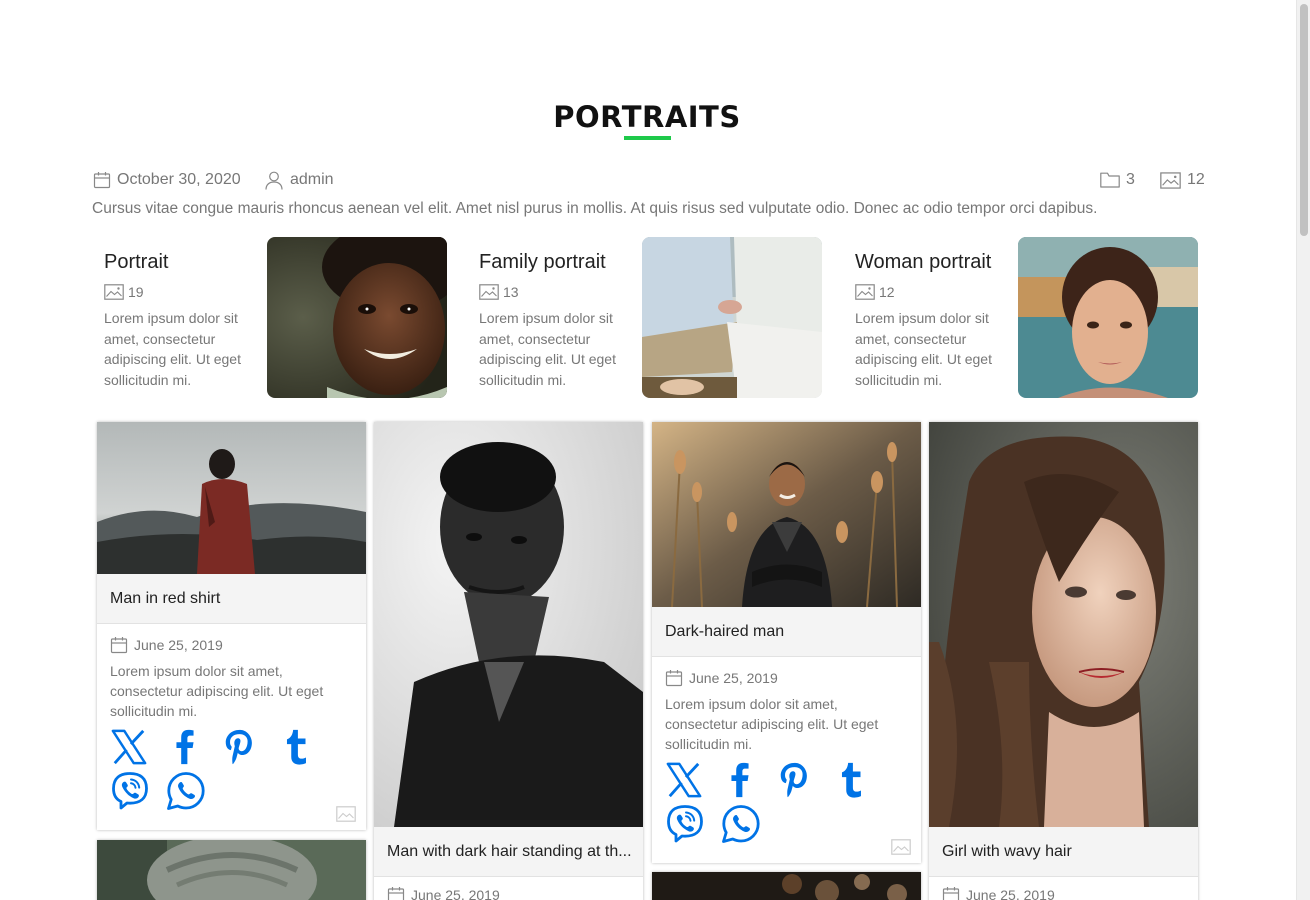  What do you see at coordinates (231, 599) in the screenshot?
I see `card-title: Man in red shirt` at bounding box center [231, 599].